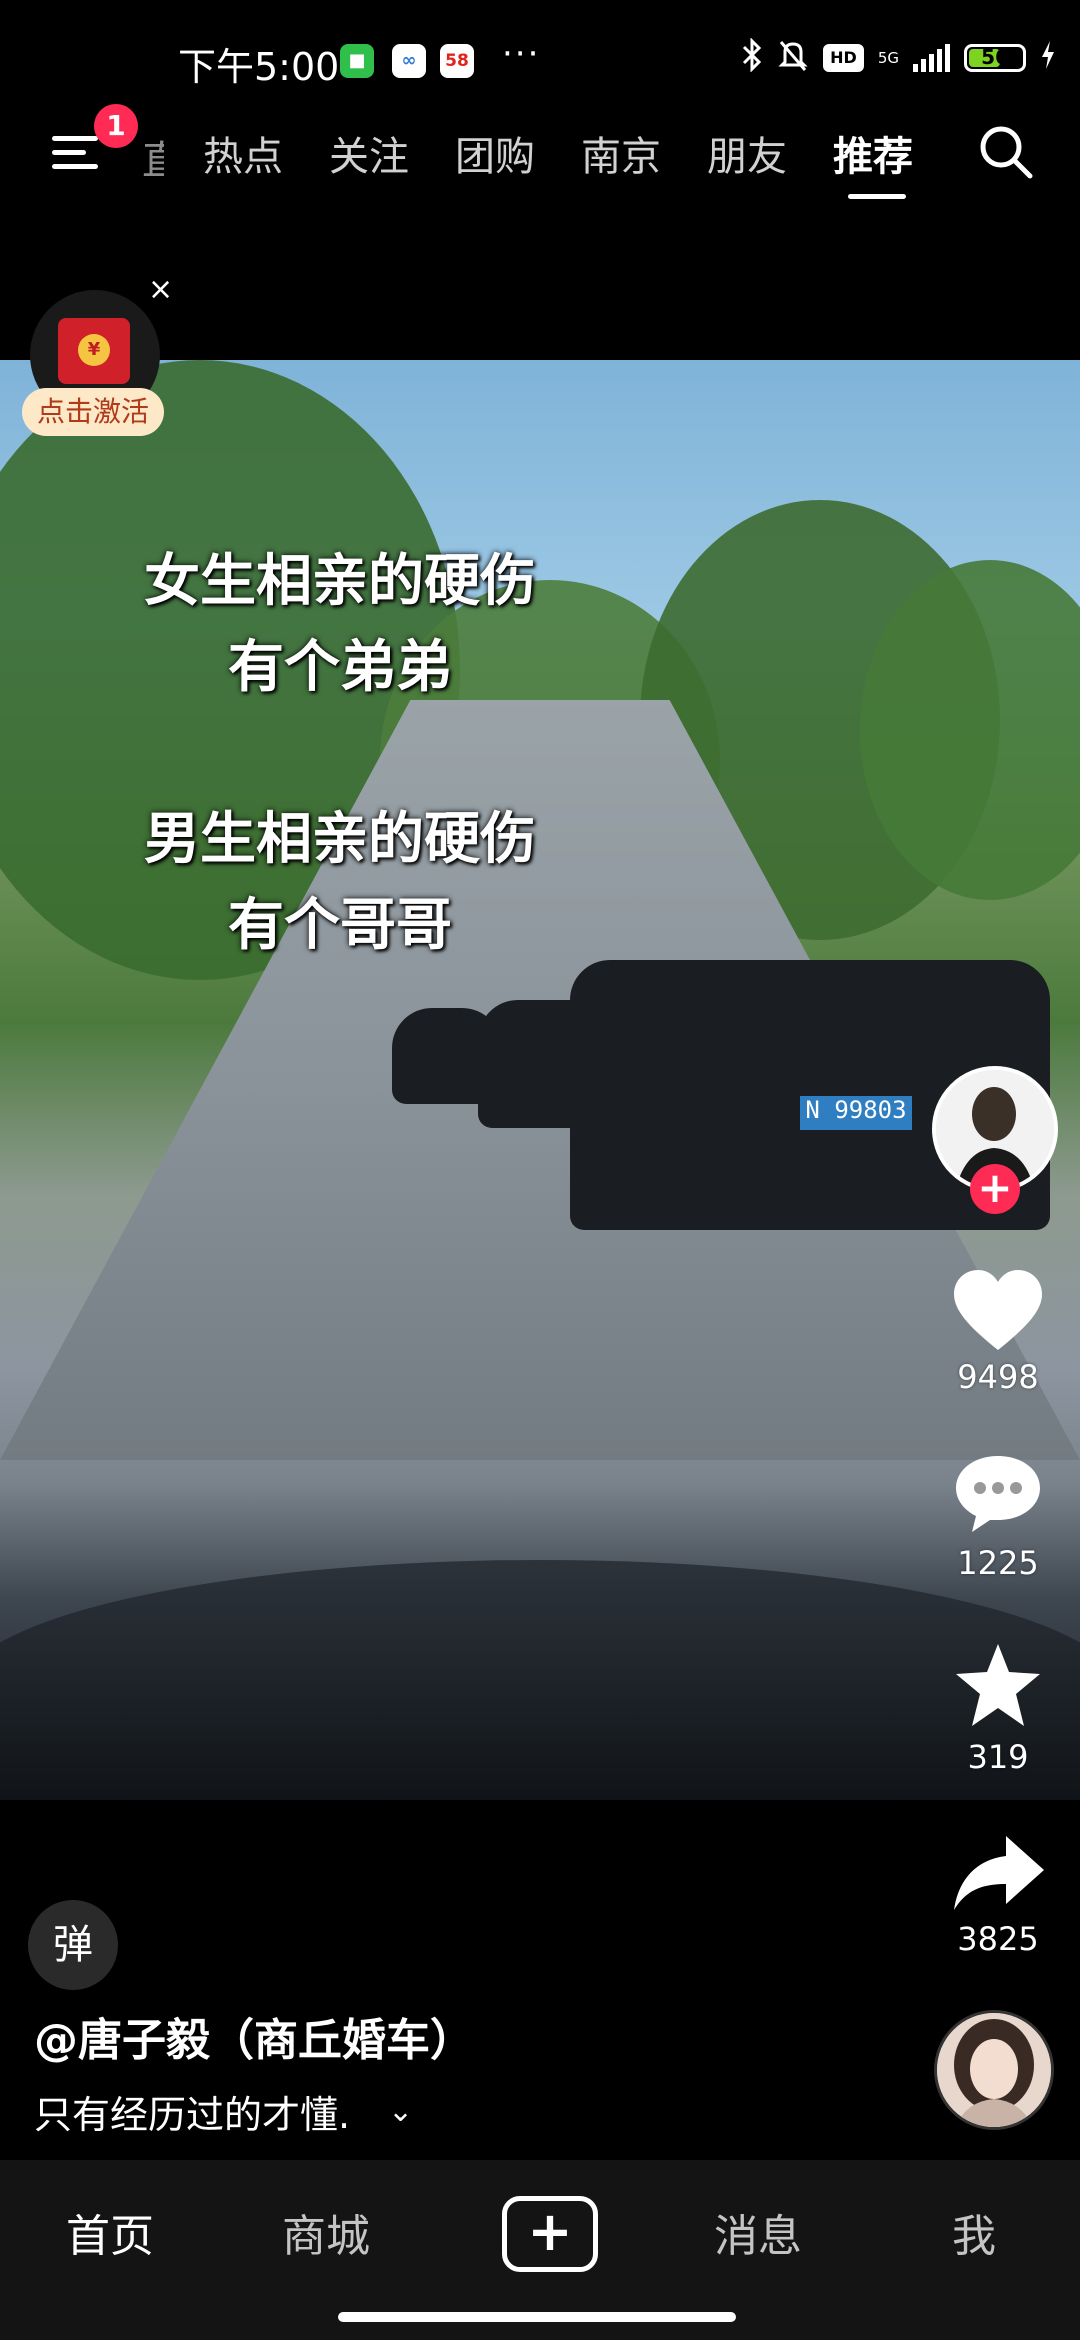 Image resolution: width=1080 pixels, height=2340 pixels. I want to click on like-heart-icon, so click(998, 1311).